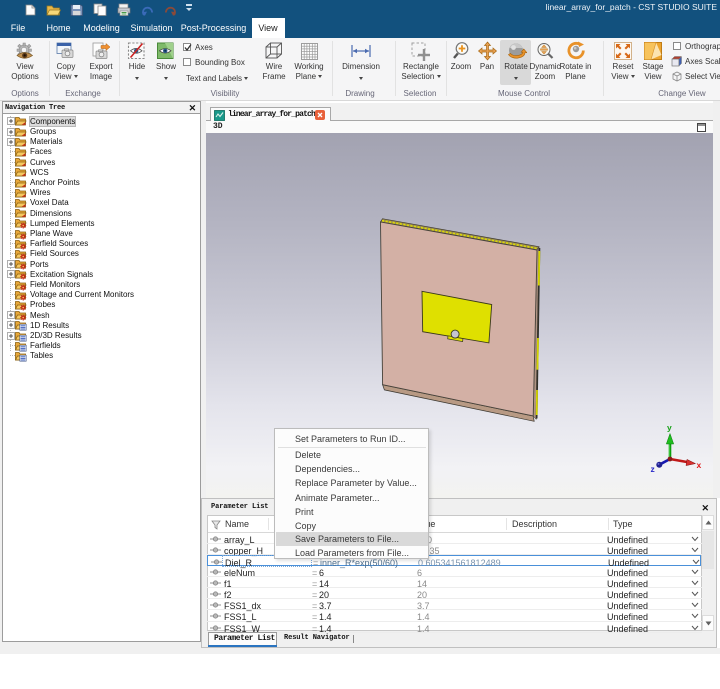 The image size is (720, 689). I want to click on svg-text: y, so click(669, 428).